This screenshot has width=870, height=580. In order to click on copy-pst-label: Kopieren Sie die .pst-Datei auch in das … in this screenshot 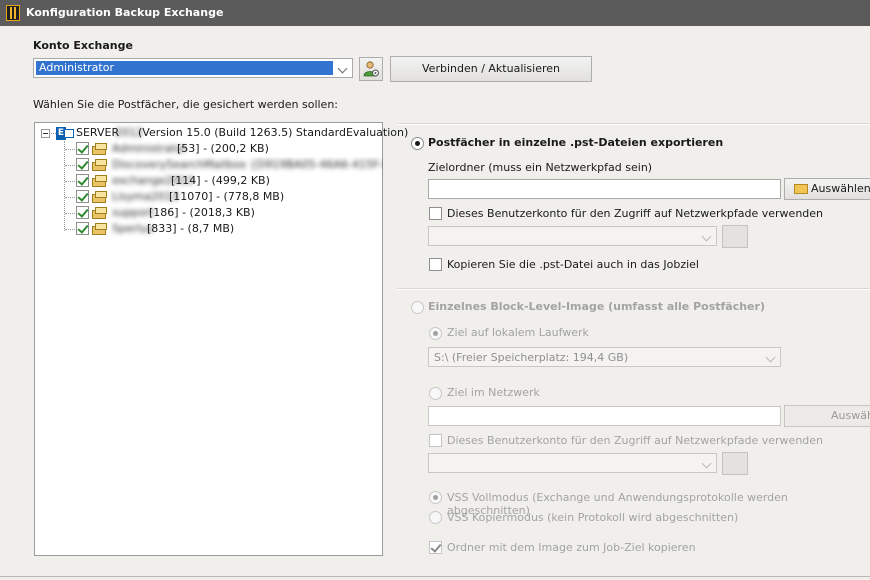, I will do `click(573, 264)`.